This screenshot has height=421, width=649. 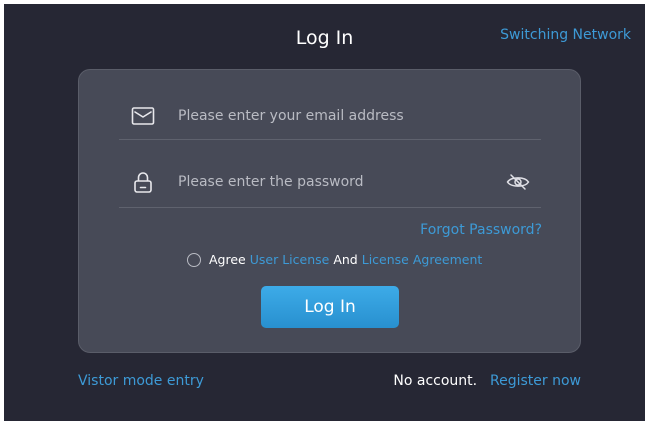 I want to click on password-field-row, so click(x=330, y=185).